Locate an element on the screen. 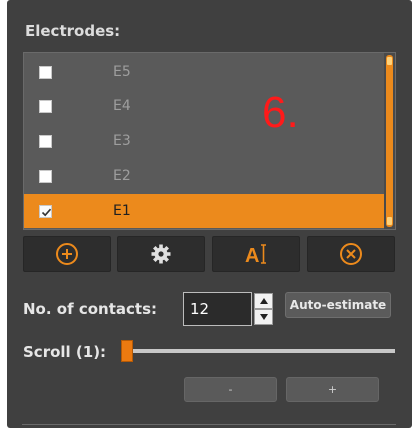 The width and height of the screenshot is (419, 428). triangle-down-icon is located at coordinates (263, 317).